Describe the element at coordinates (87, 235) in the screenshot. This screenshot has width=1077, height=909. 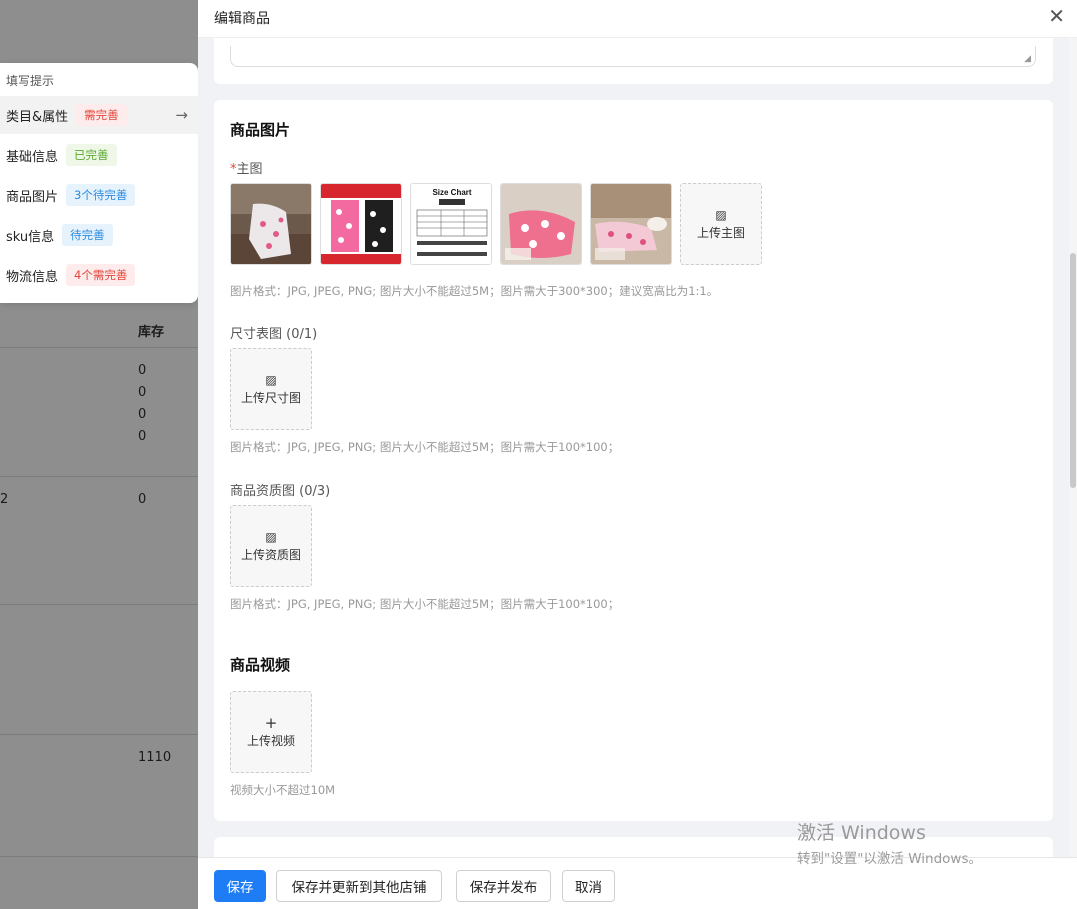
I see `status-badge: 待完善` at that location.